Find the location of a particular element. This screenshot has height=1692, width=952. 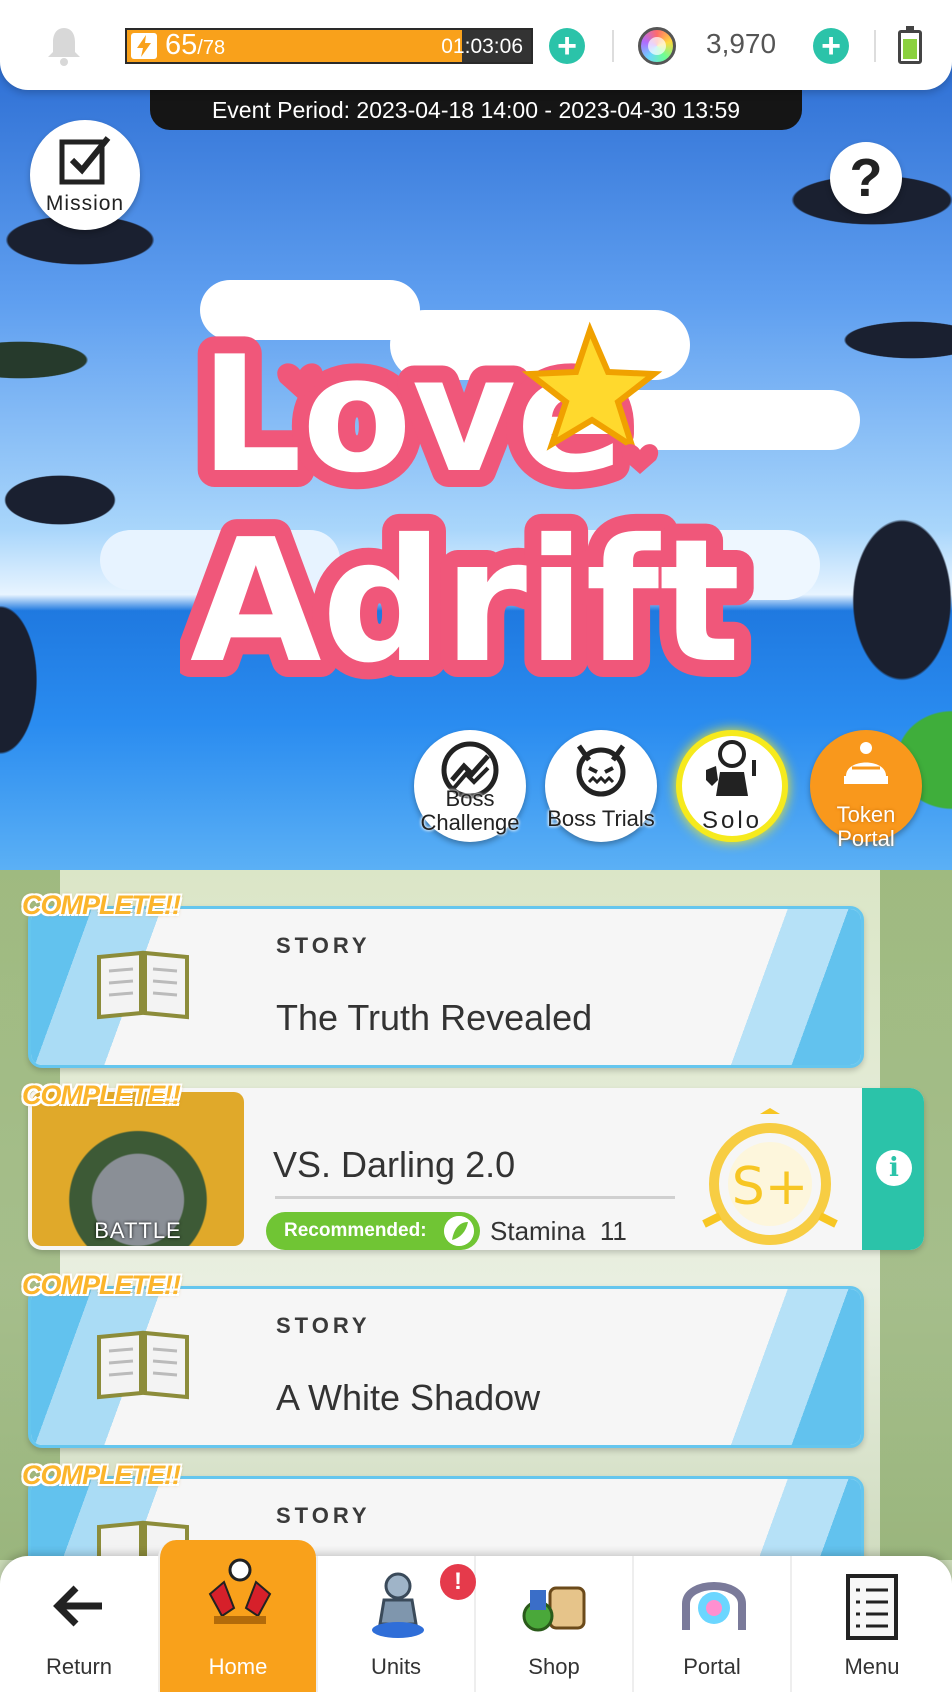

recommended-badge: Recommended: is located at coordinates (373, 1231).